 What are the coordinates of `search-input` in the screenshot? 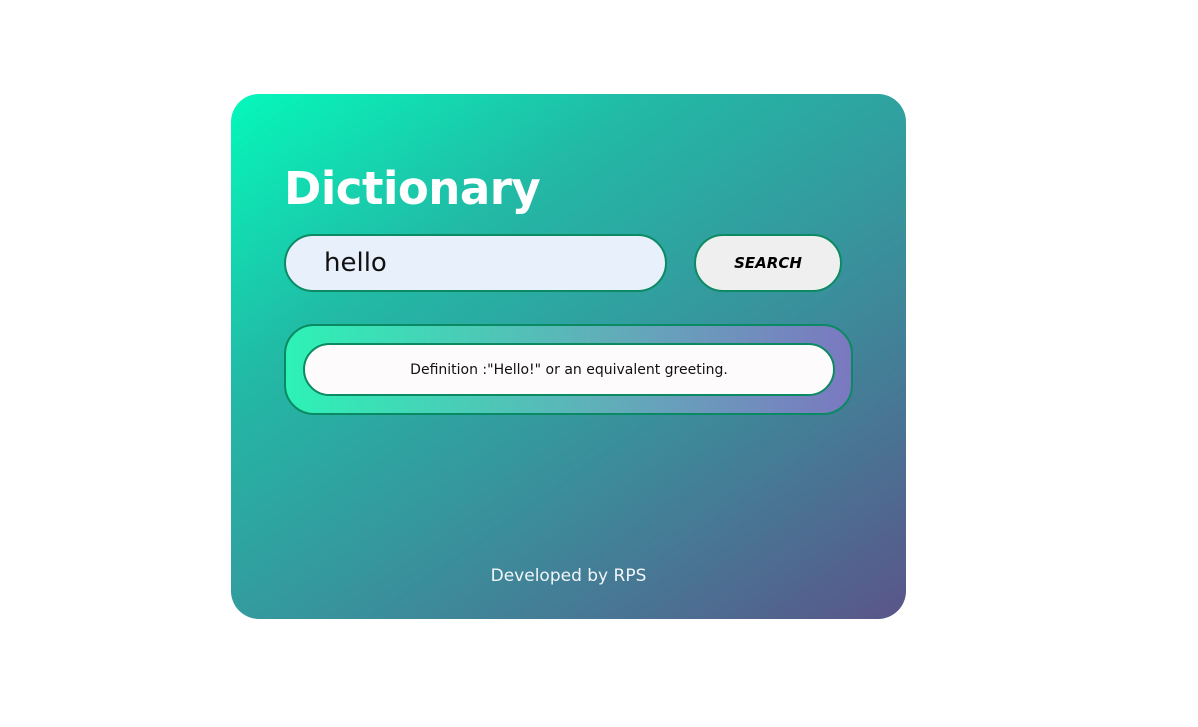 It's located at (475, 263).